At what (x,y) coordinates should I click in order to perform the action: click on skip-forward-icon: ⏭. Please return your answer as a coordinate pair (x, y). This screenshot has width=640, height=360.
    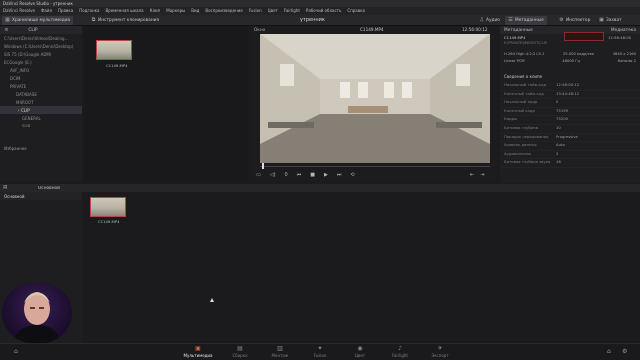
    Looking at the image, I should click on (339, 175).